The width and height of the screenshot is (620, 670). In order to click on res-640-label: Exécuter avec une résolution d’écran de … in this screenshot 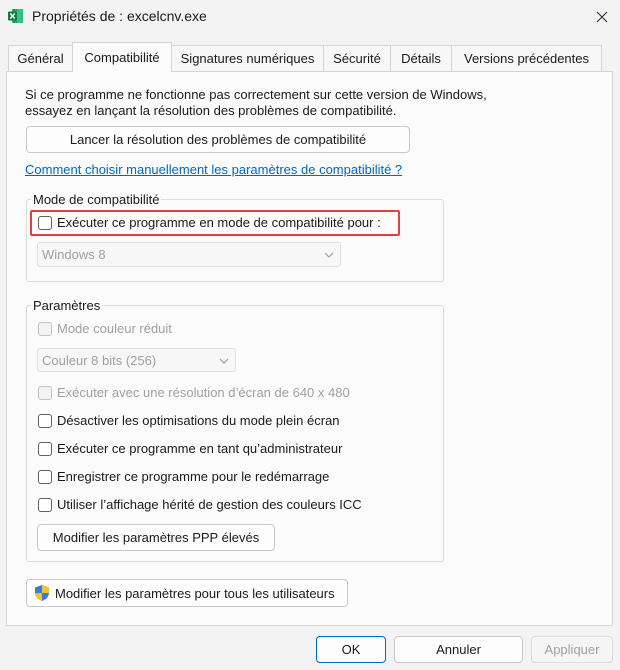, I will do `click(203, 392)`.